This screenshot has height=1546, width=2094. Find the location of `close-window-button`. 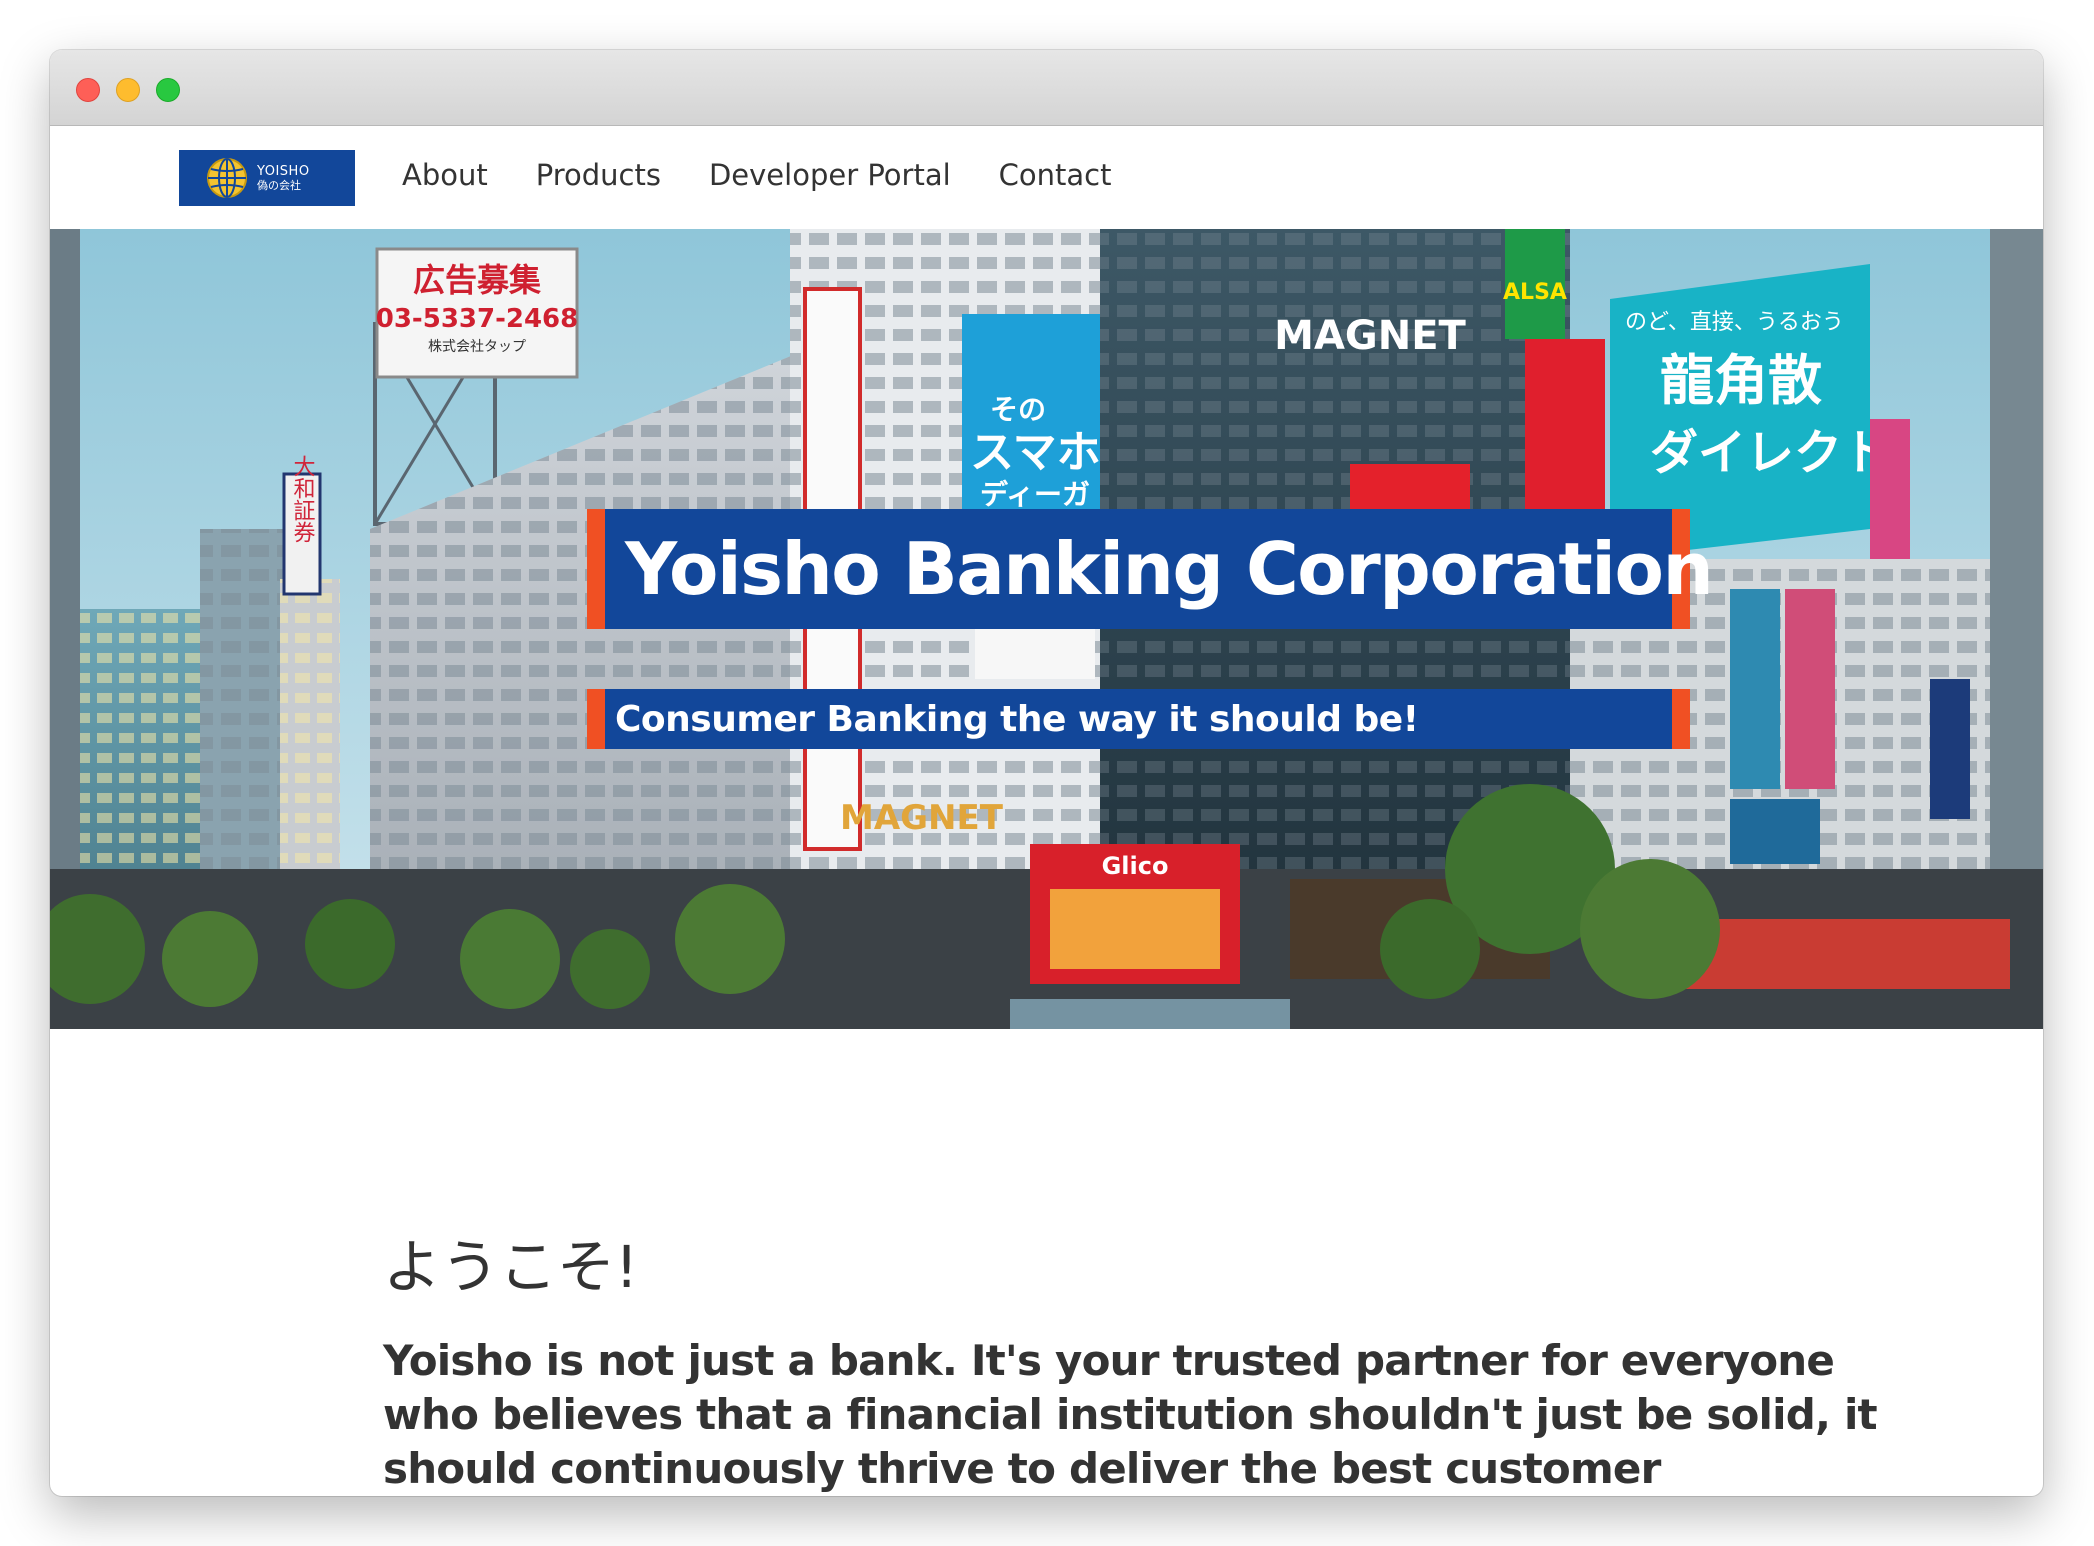

close-window-button is located at coordinates (88, 90).